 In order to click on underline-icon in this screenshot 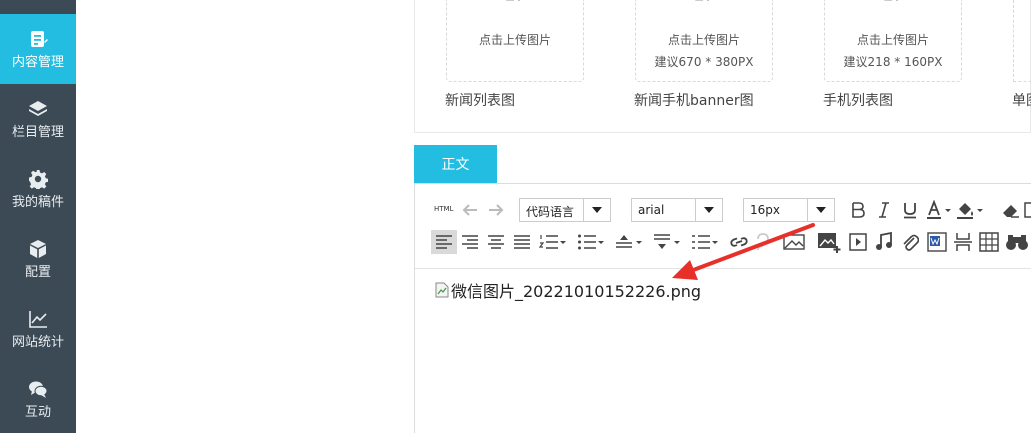, I will do `click(910, 210)`.